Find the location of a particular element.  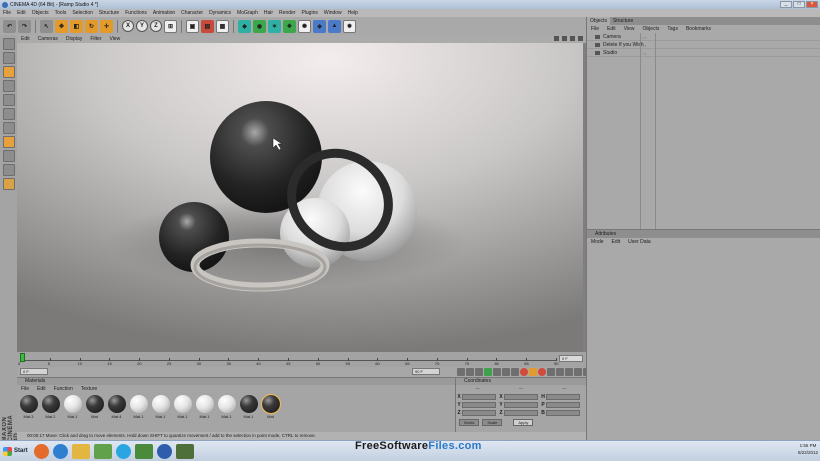

play-forwards-icon is located at coordinates (488, 372).